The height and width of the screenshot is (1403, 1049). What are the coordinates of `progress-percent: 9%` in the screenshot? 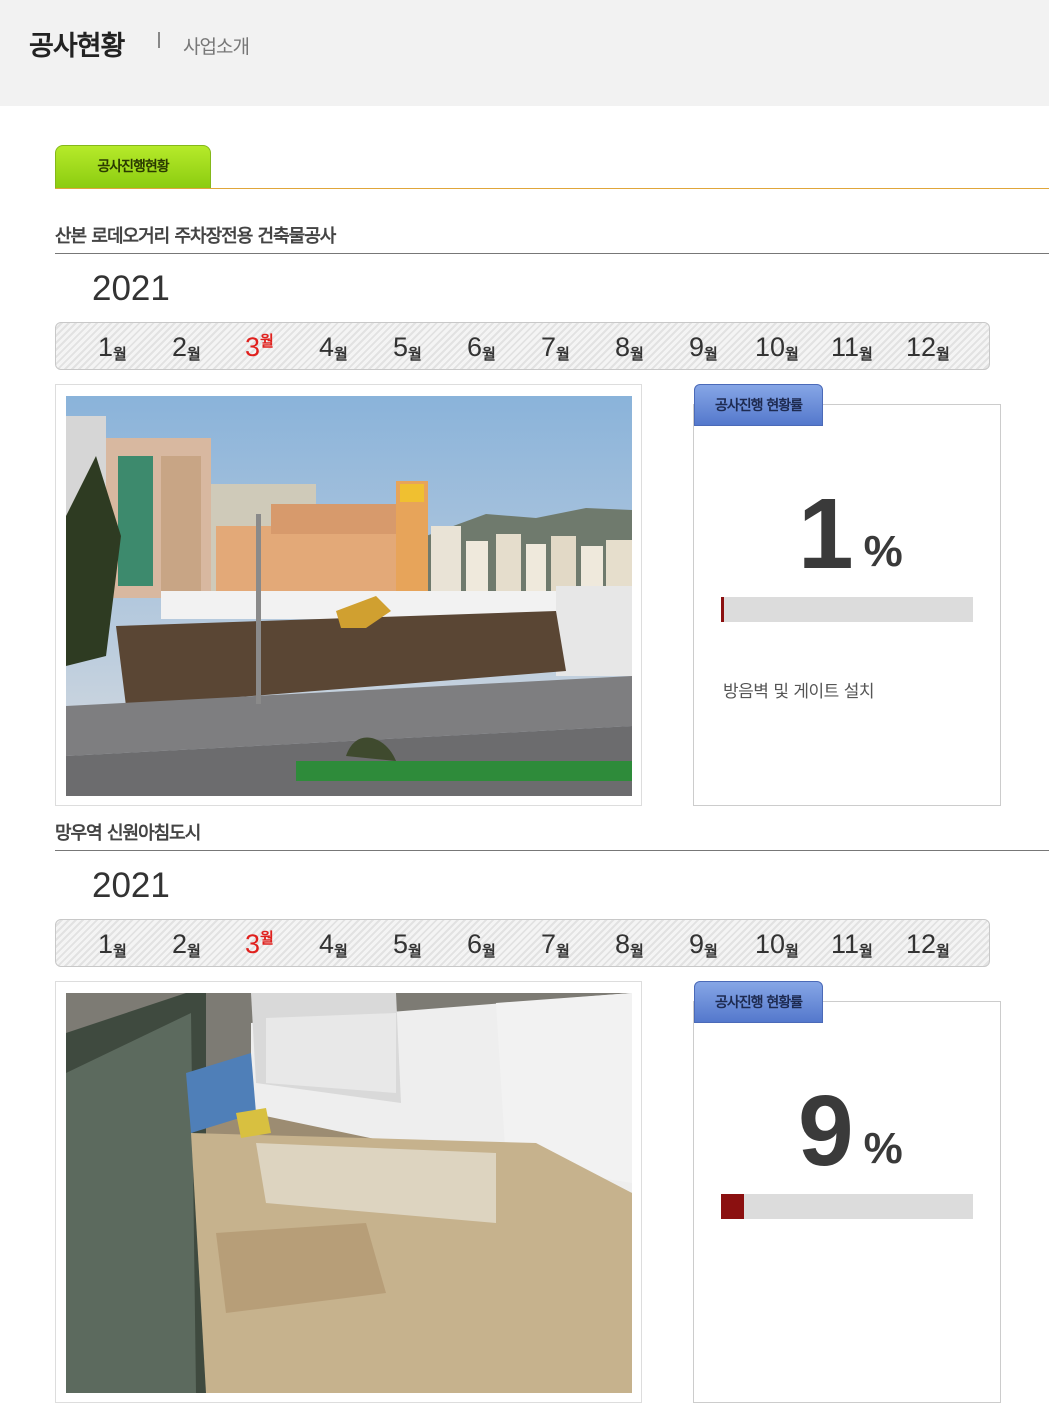 It's located at (850, 1131).